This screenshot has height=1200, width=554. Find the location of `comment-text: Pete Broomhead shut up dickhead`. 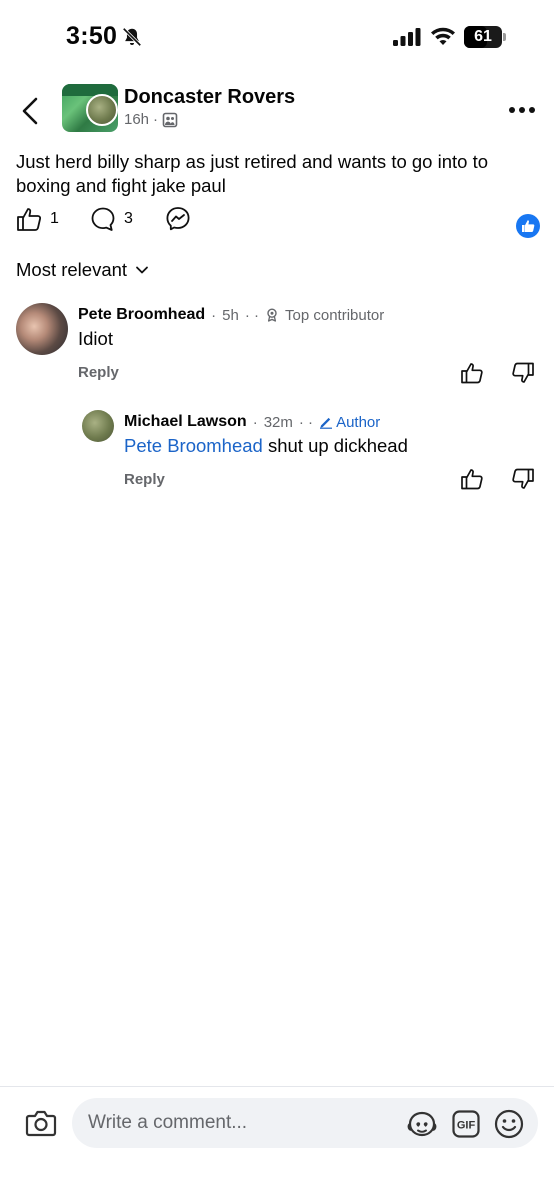

comment-text: Pete Broomhead shut up dickhead is located at coordinates (266, 446).